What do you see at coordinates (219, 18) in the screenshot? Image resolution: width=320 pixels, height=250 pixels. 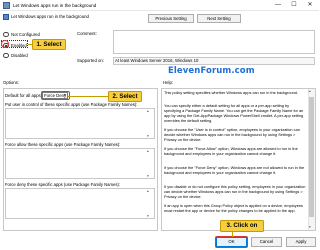 I see `next-setting-button: Next Setting` at bounding box center [219, 18].